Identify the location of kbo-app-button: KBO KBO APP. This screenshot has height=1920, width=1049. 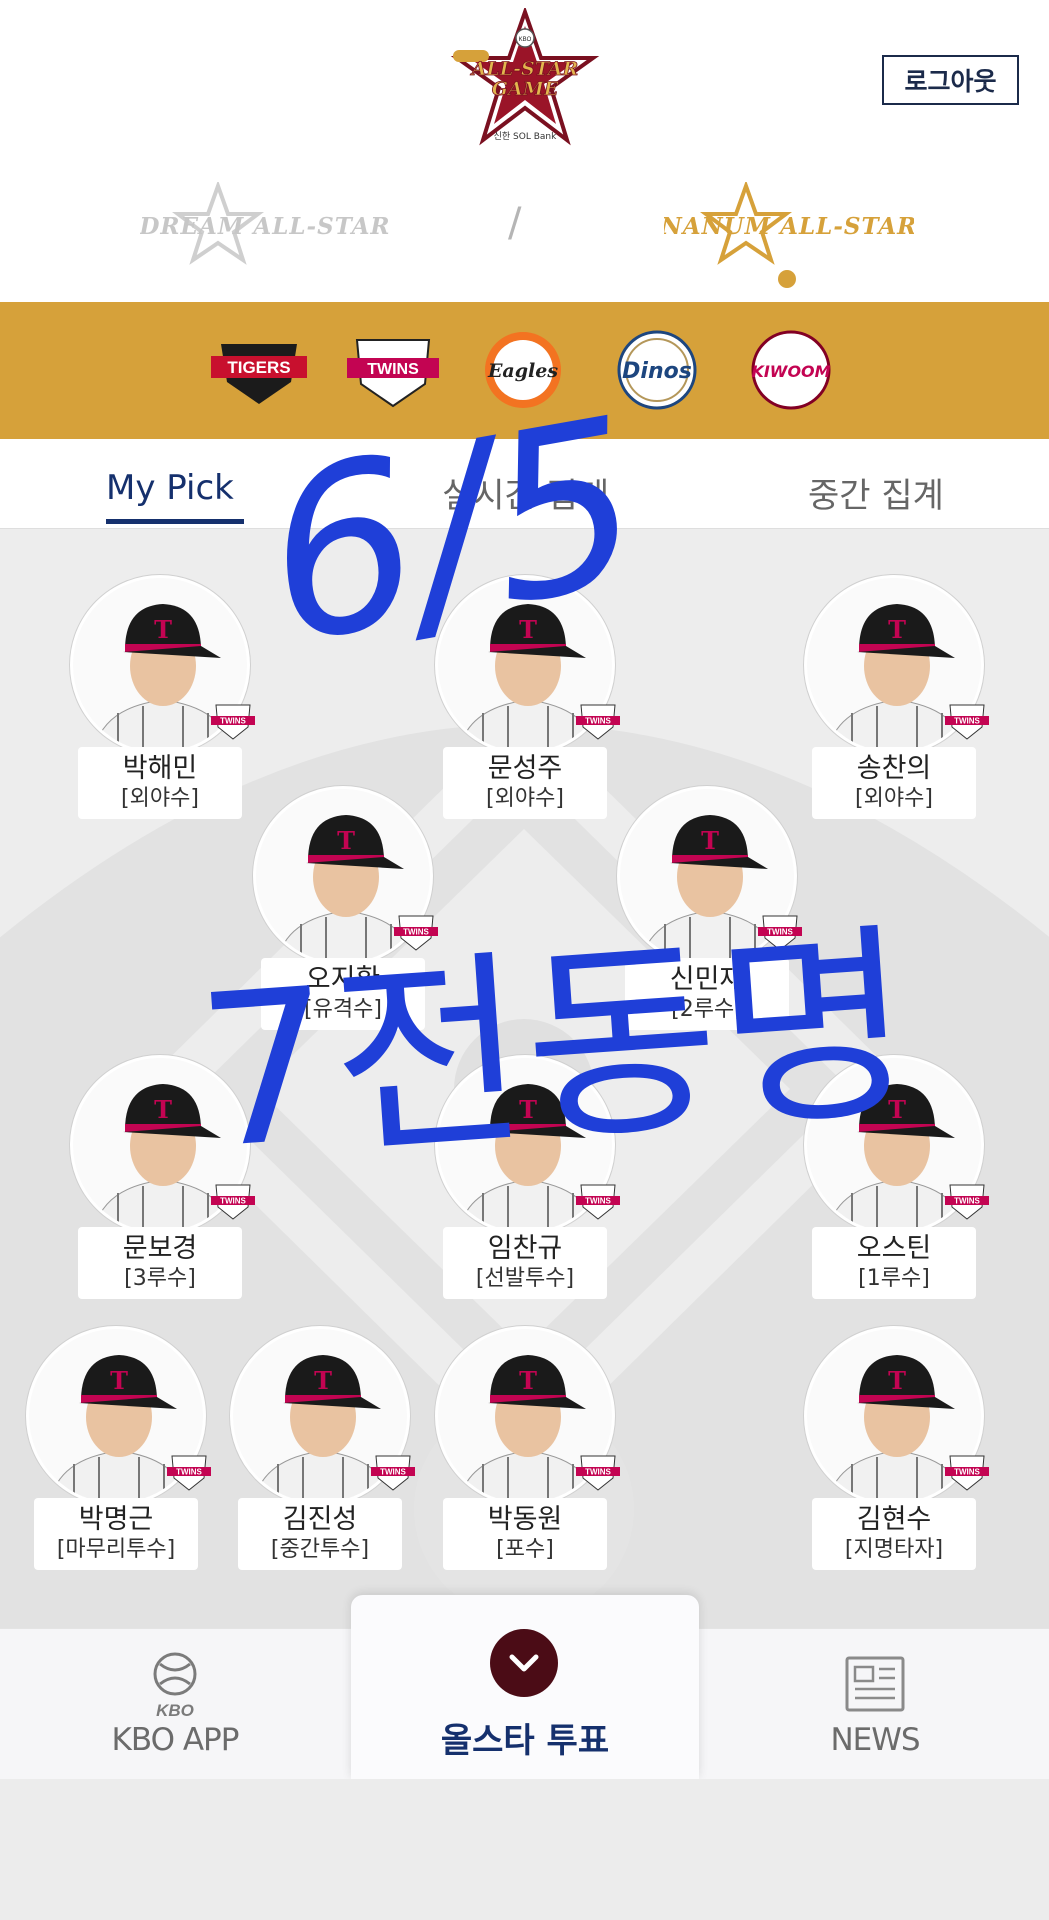
(175, 1705).